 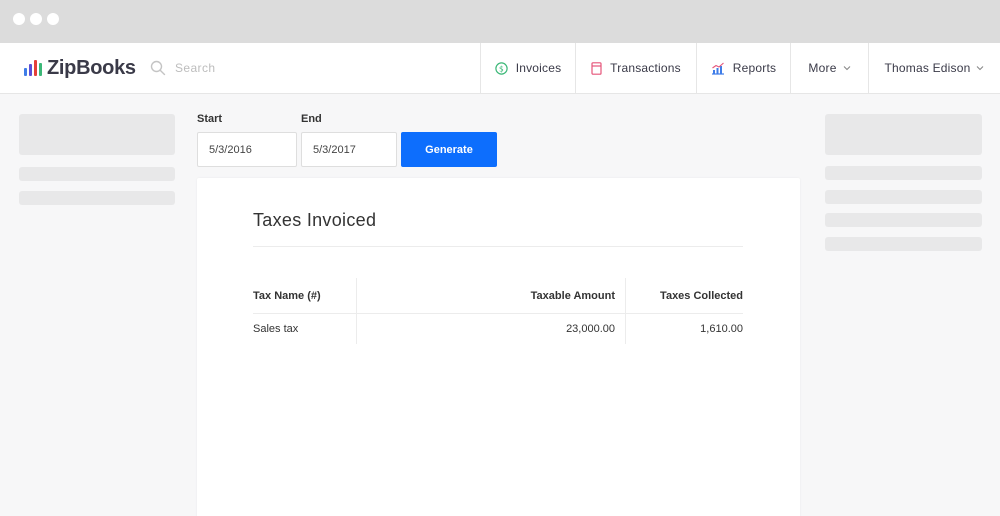 I want to click on col-header-taxable-amount: Taxable Amount, so click(x=490, y=295).